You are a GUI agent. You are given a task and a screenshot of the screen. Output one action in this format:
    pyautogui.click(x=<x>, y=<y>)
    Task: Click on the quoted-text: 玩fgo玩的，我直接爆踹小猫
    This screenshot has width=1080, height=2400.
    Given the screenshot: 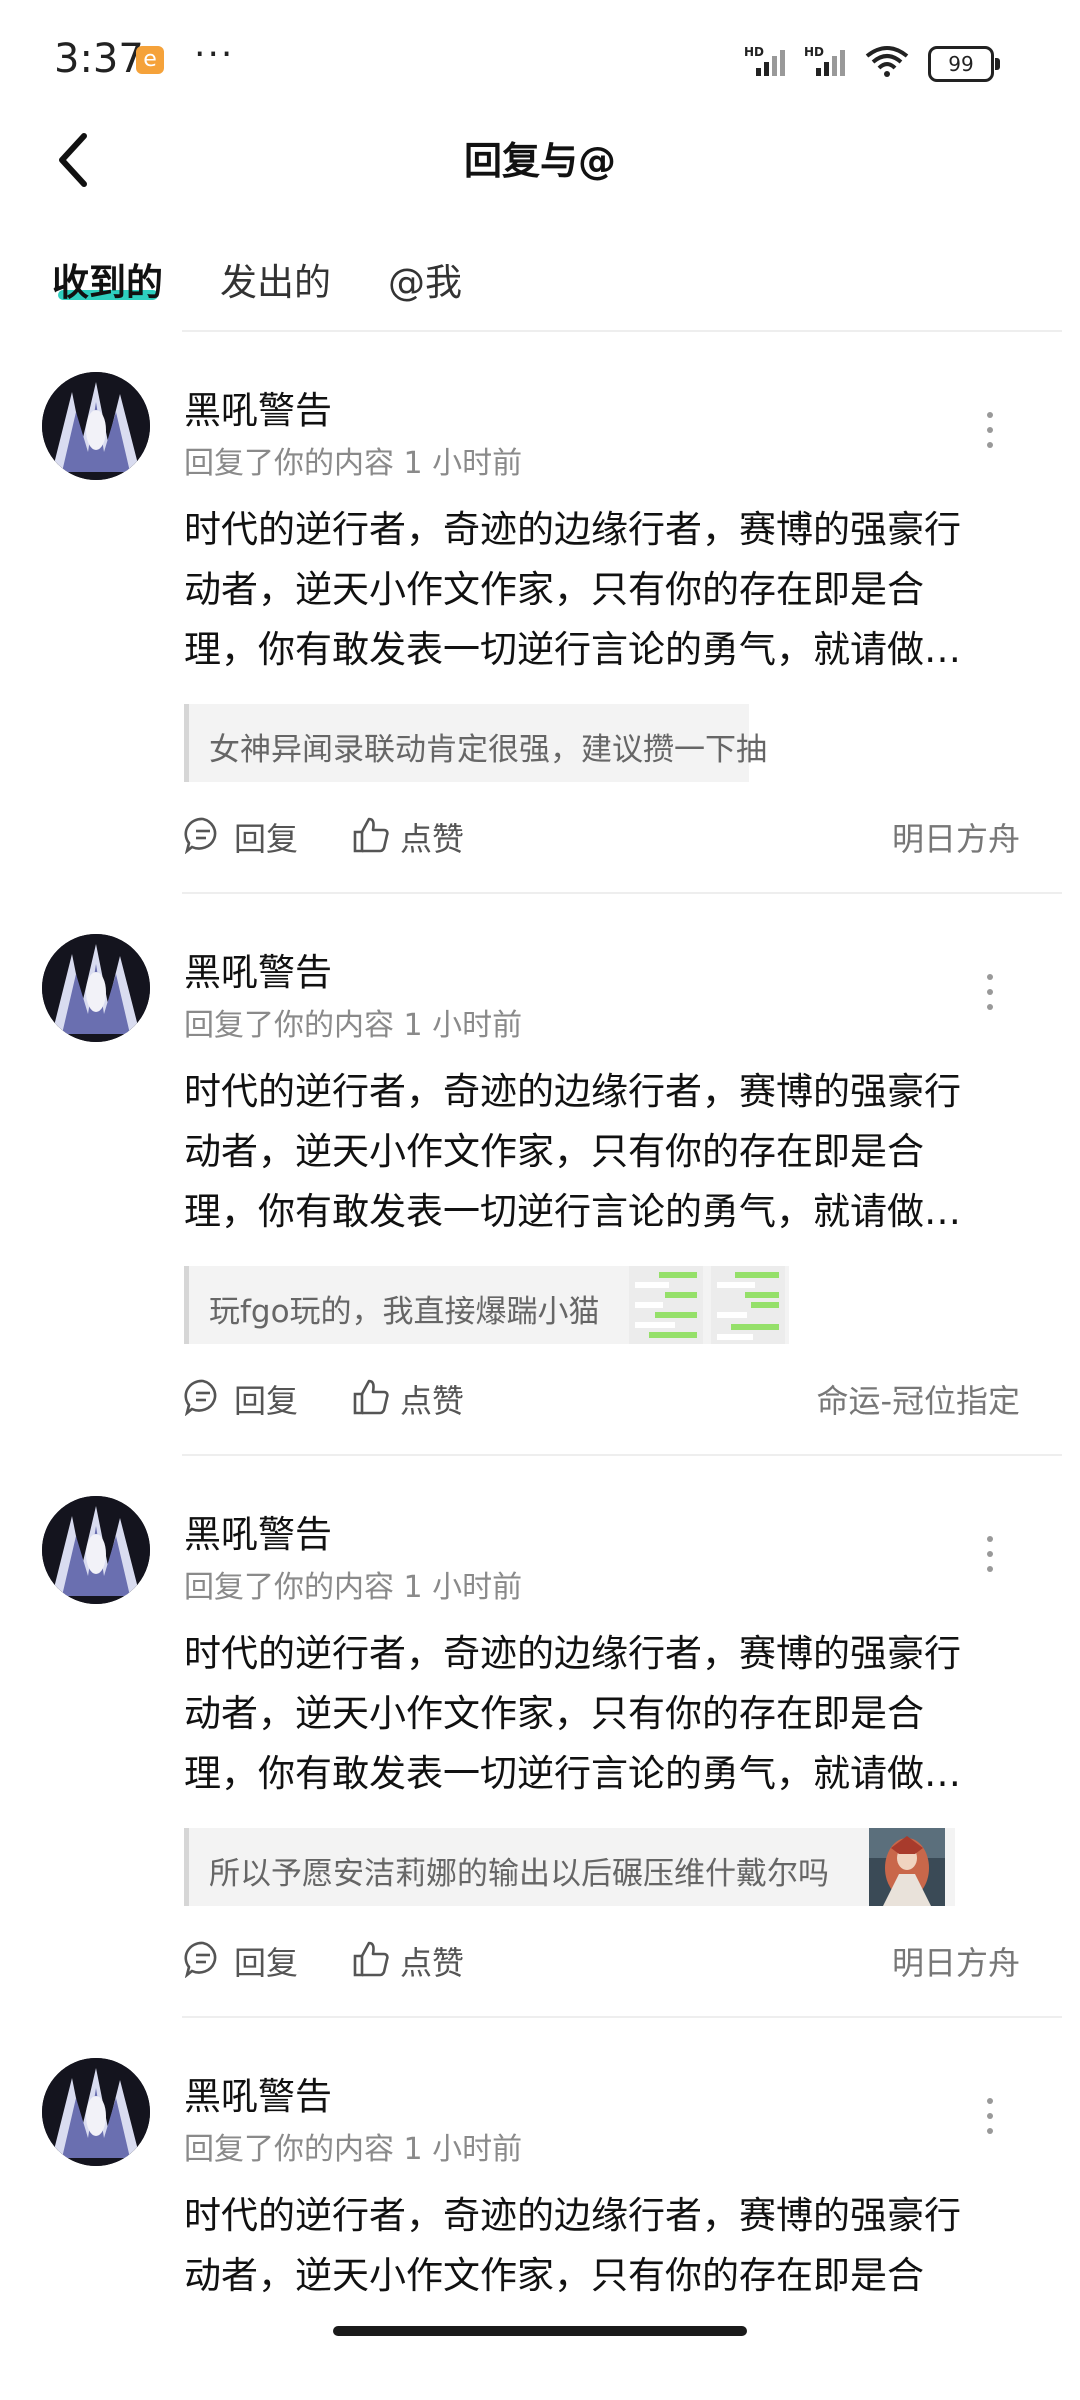 What is the action you would take?
    pyautogui.click(x=404, y=1312)
    